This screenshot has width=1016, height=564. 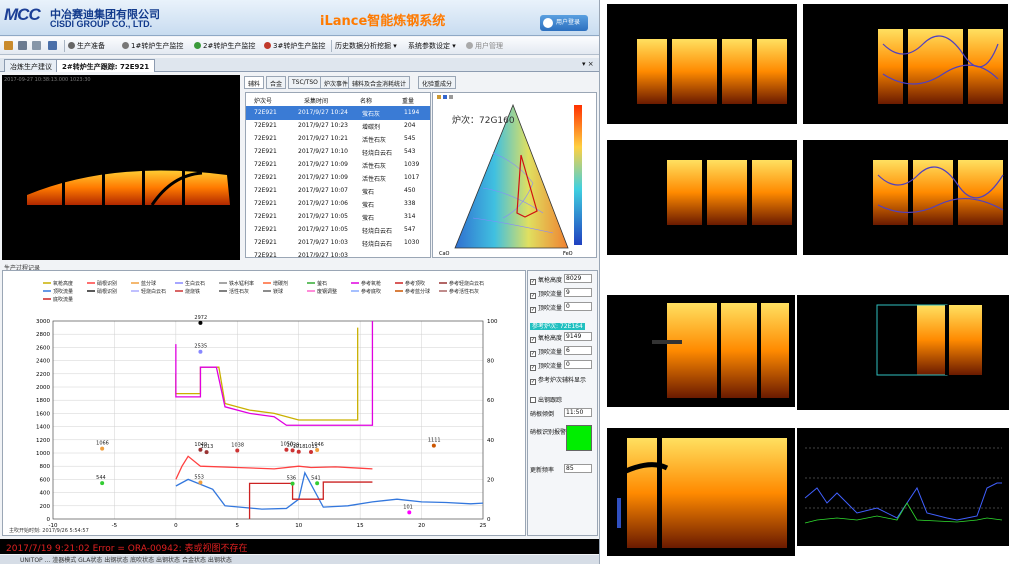 What do you see at coordinates (106, 65) in the screenshot?
I see `tab-converter-2-tracking: 2#转炉生产跟踪: 72E921` at bounding box center [106, 65].